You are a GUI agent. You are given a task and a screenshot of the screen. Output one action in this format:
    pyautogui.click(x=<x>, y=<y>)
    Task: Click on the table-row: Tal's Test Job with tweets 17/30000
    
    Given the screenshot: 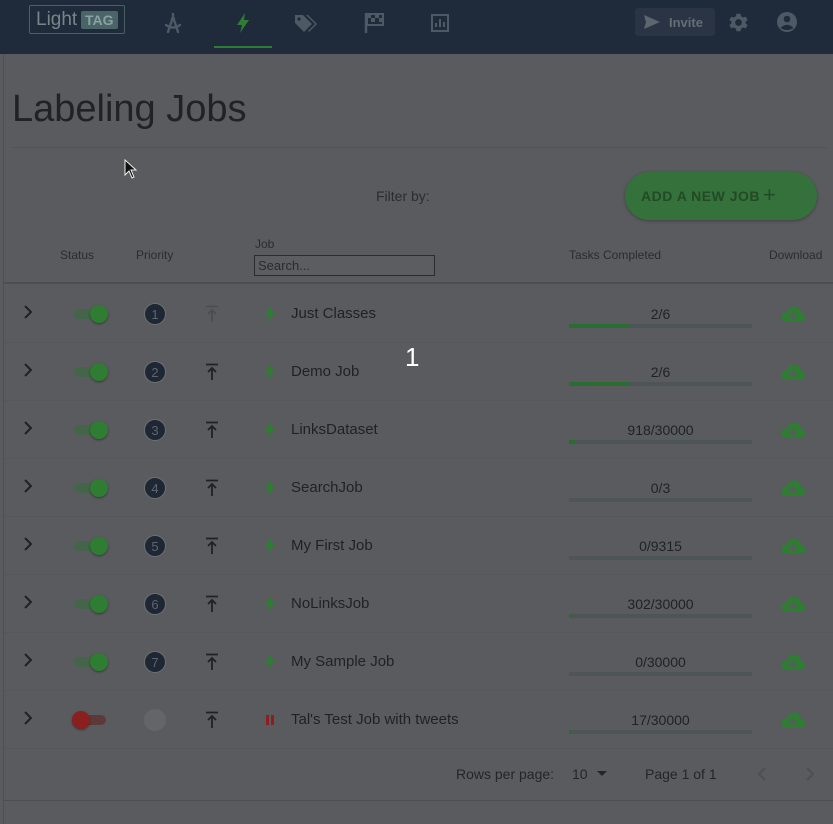 What is the action you would take?
    pyautogui.click(x=418, y=719)
    